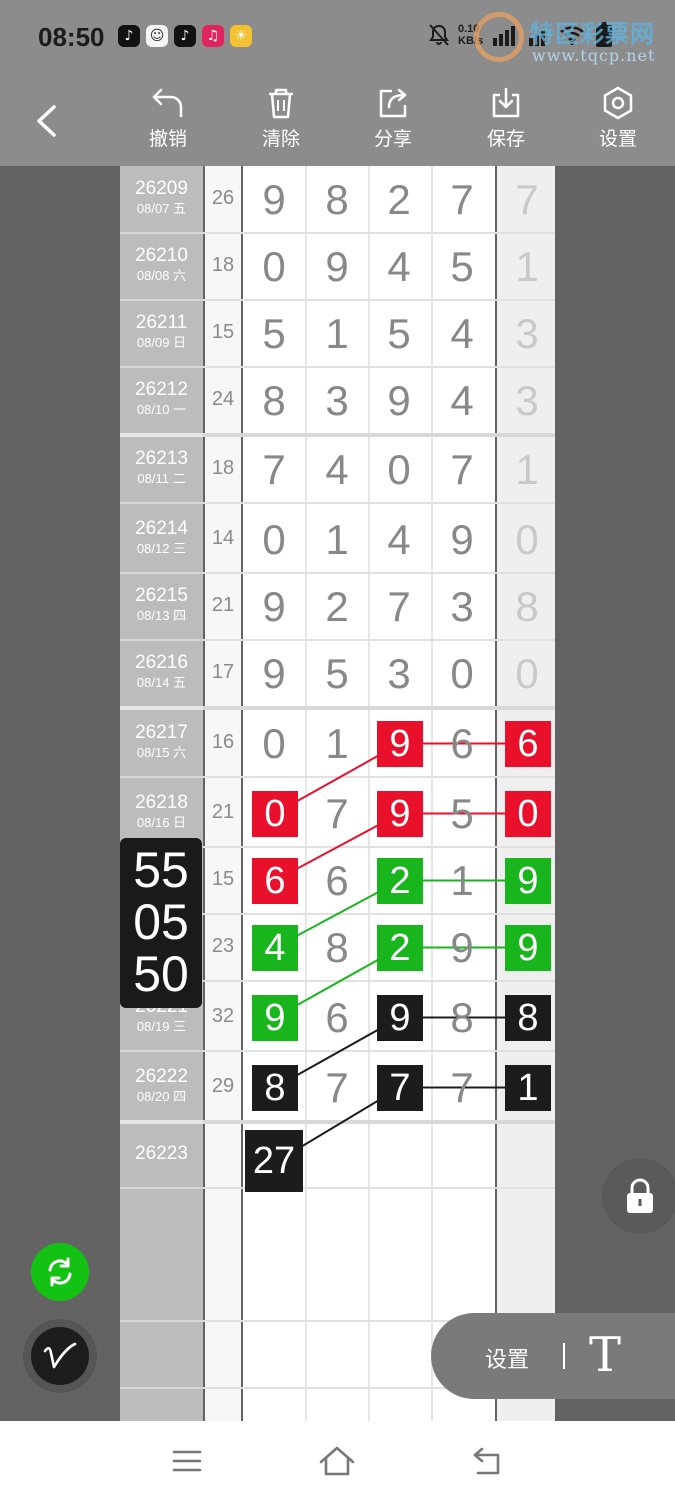 The height and width of the screenshot is (1500, 675). Describe the element at coordinates (71, 37) in the screenshot. I see `status-time: 08:50` at that location.